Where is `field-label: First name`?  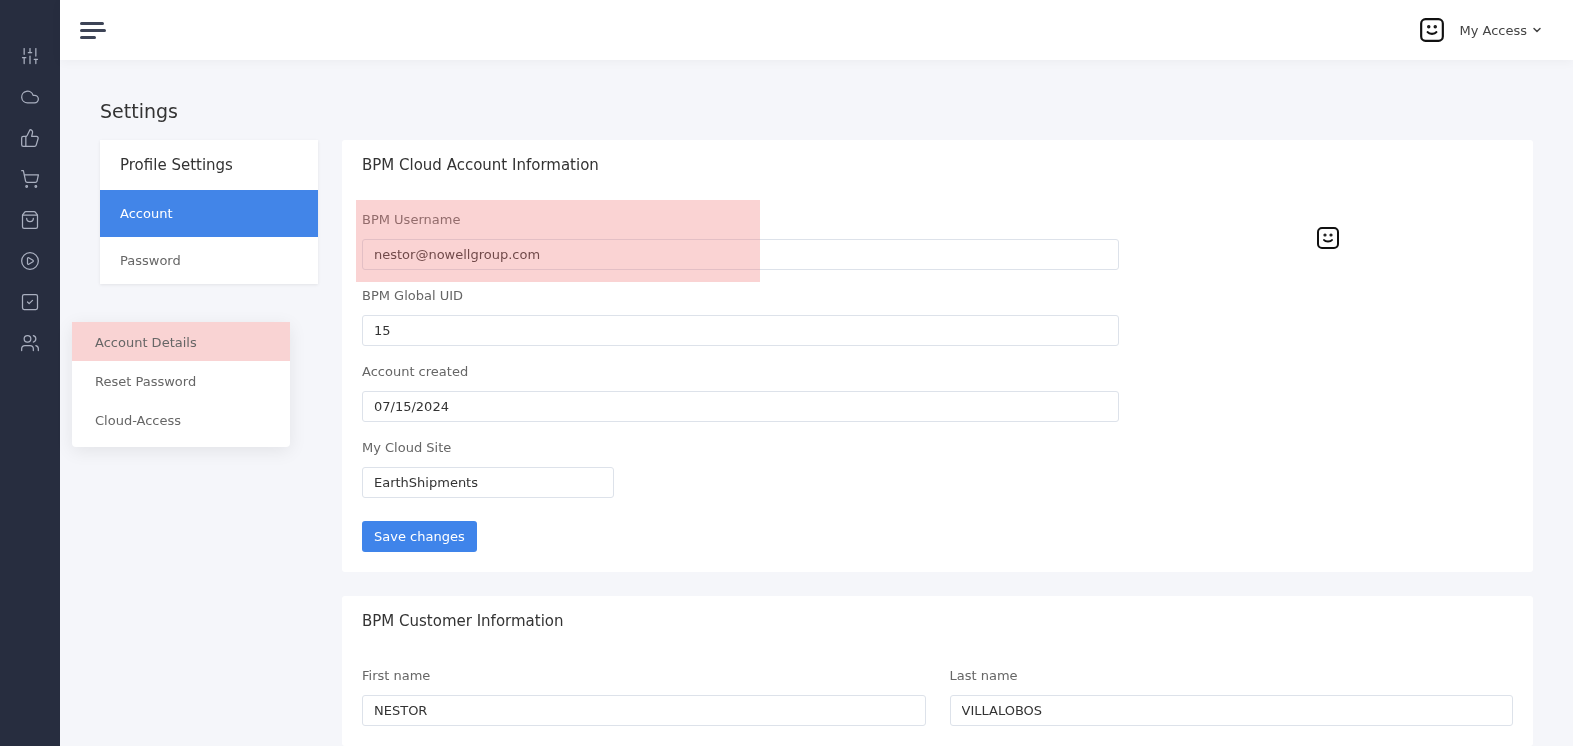 field-label: First name is located at coordinates (397, 675).